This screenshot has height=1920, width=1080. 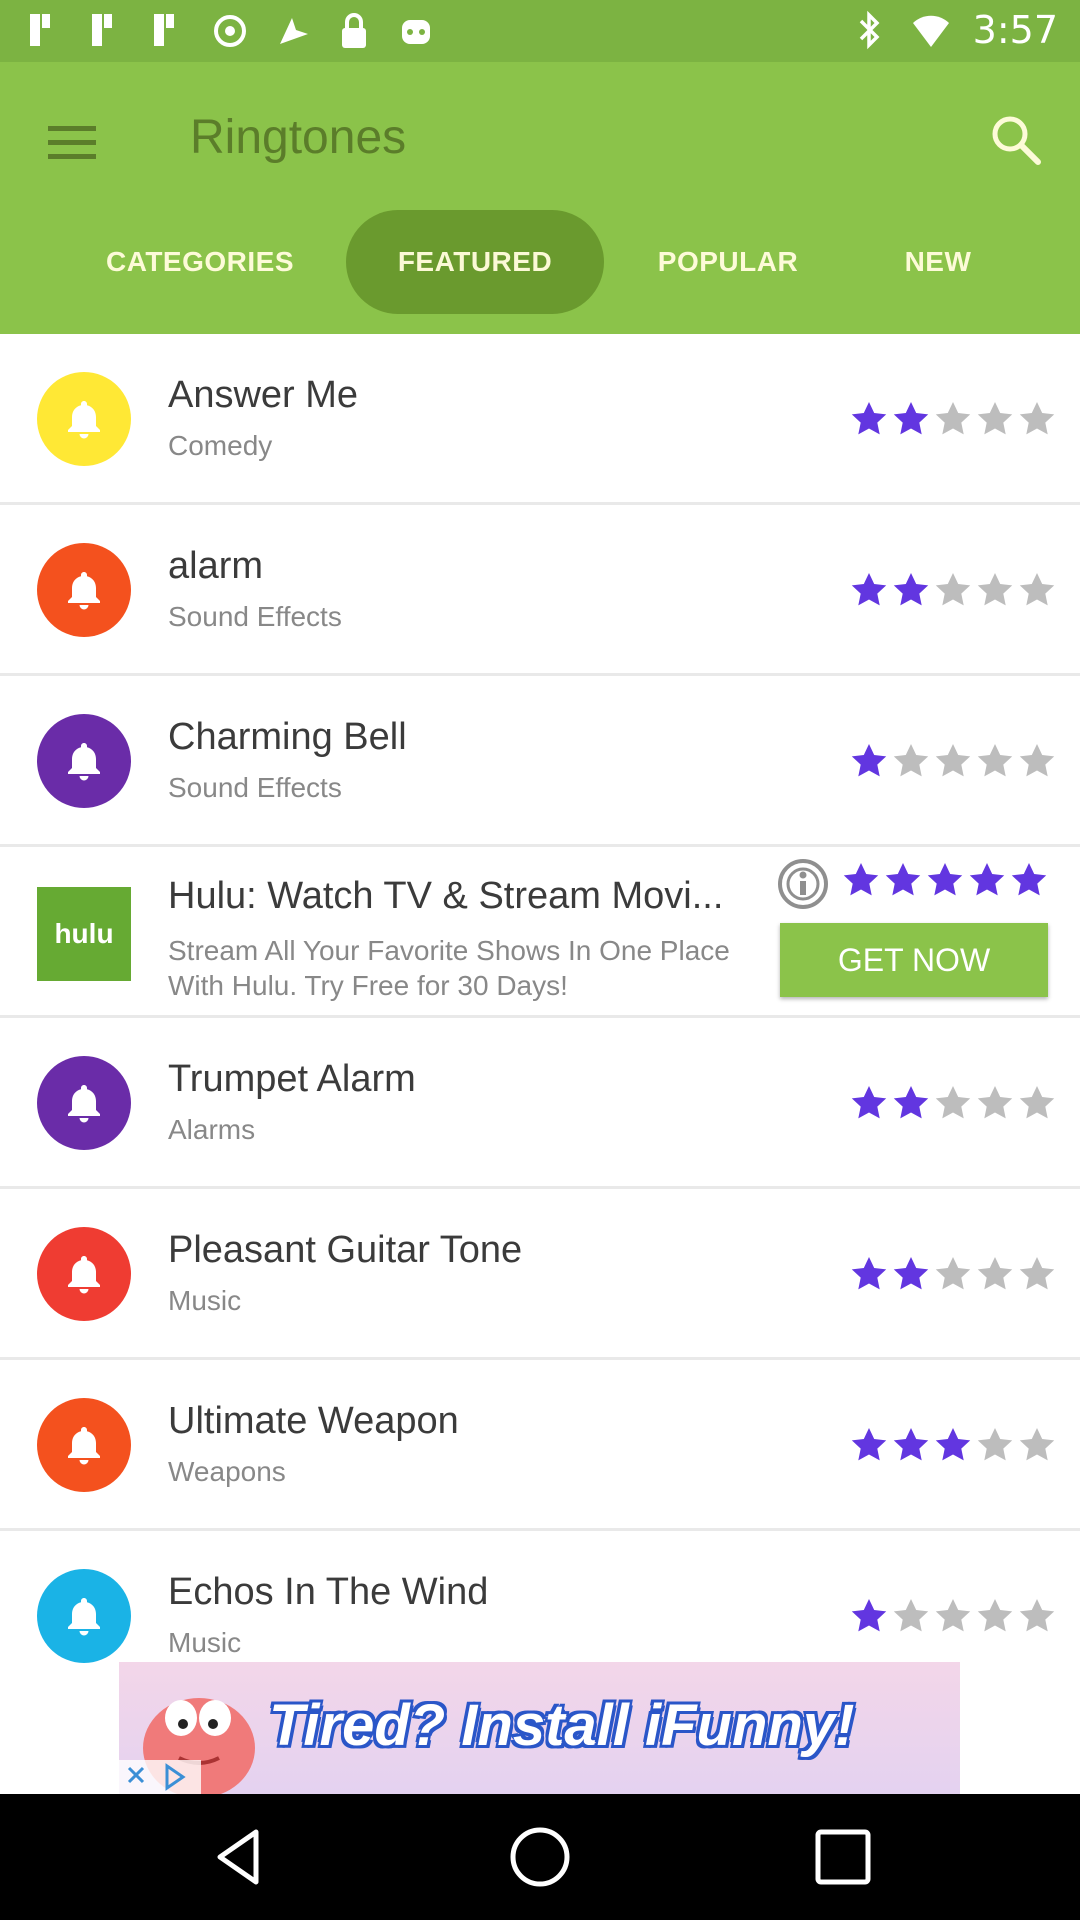 What do you see at coordinates (1015, 30) in the screenshot?
I see `clock: 3:57` at bounding box center [1015, 30].